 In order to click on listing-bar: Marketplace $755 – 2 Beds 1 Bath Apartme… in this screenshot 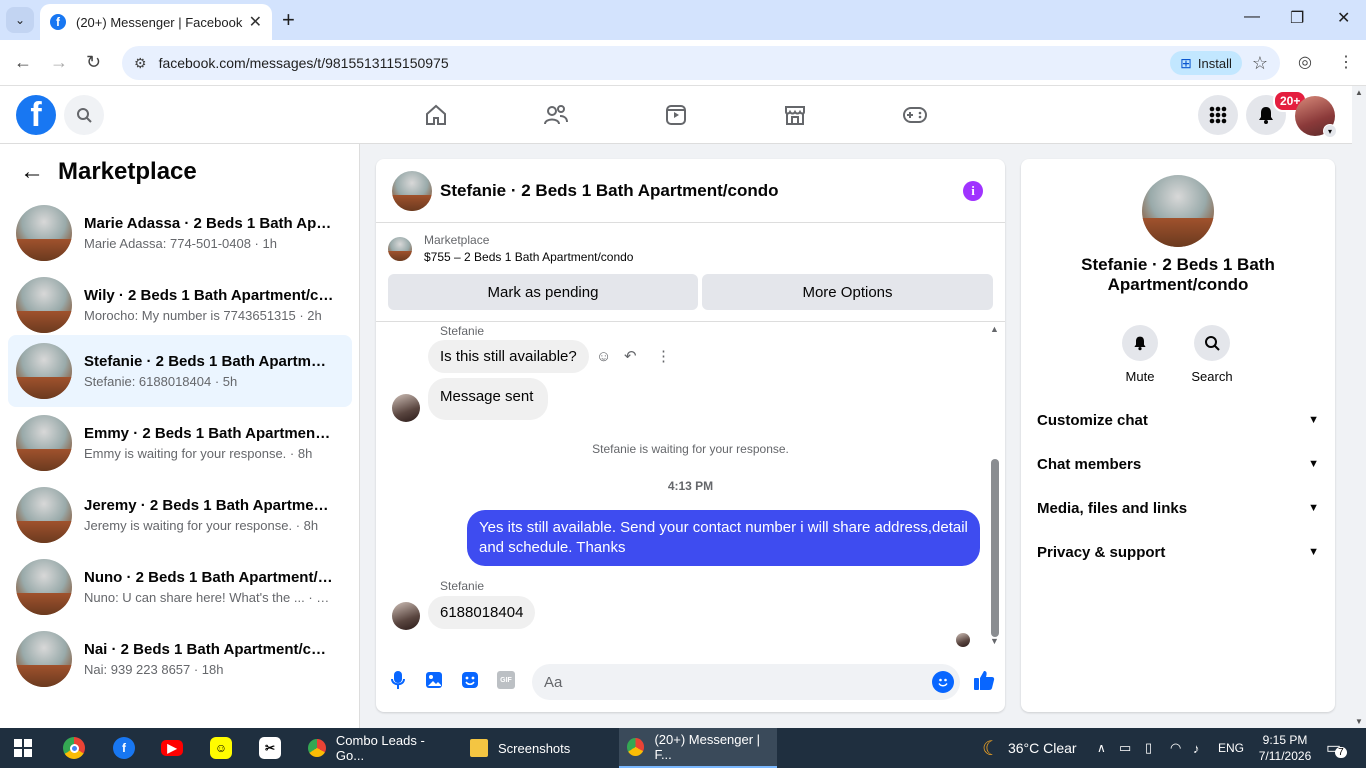, I will do `click(510, 248)`.